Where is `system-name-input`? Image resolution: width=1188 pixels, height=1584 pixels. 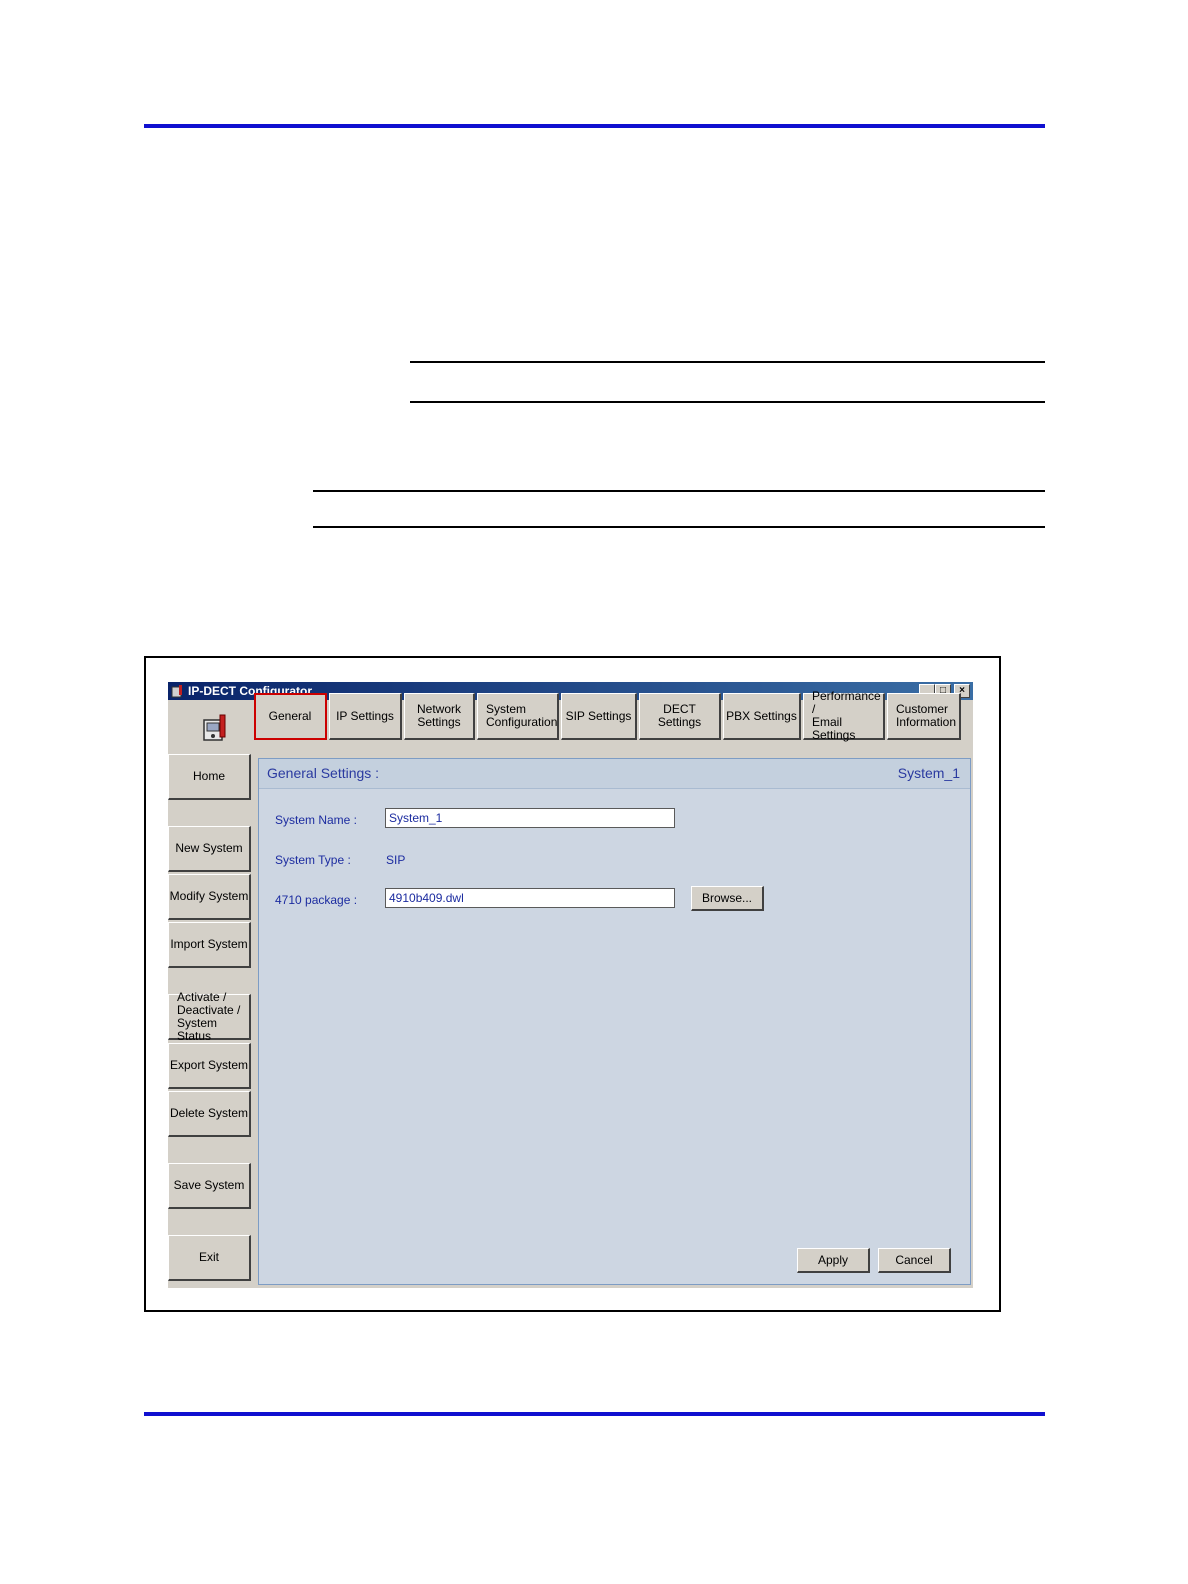 system-name-input is located at coordinates (530, 818).